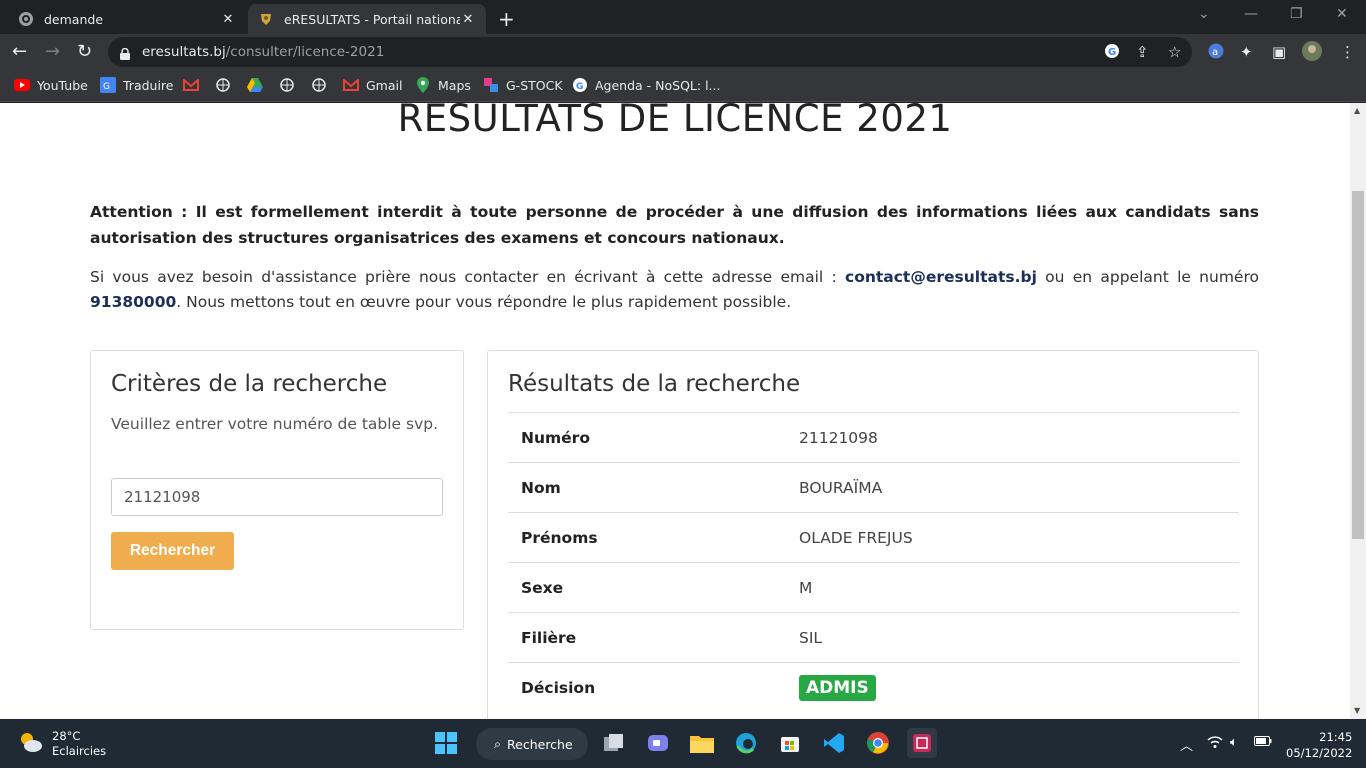 The height and width of the screenshot is (768, 1366). I want to click on contact-email-link: contact@eresultats.bj, so click(941, 277).